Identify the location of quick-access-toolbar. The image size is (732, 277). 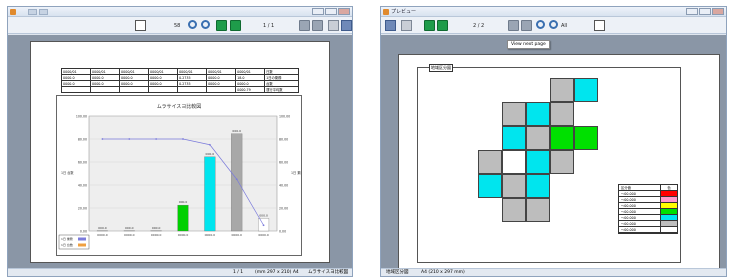
(38, 12).